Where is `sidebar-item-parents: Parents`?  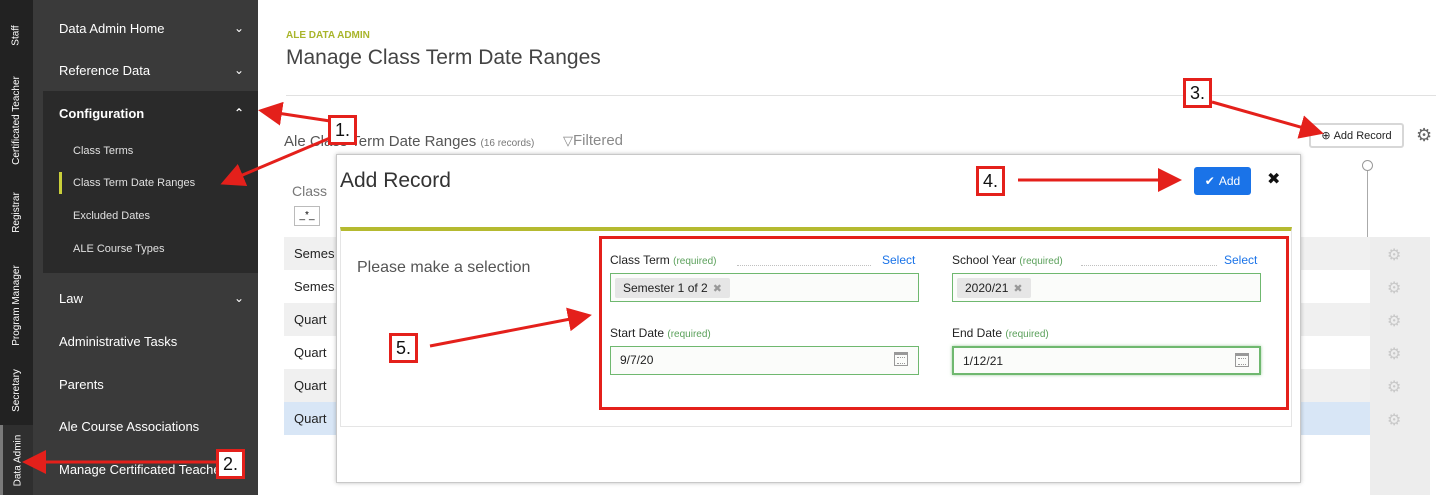 sidebar-item-parents: Parents is located at coordinates (151, 384).